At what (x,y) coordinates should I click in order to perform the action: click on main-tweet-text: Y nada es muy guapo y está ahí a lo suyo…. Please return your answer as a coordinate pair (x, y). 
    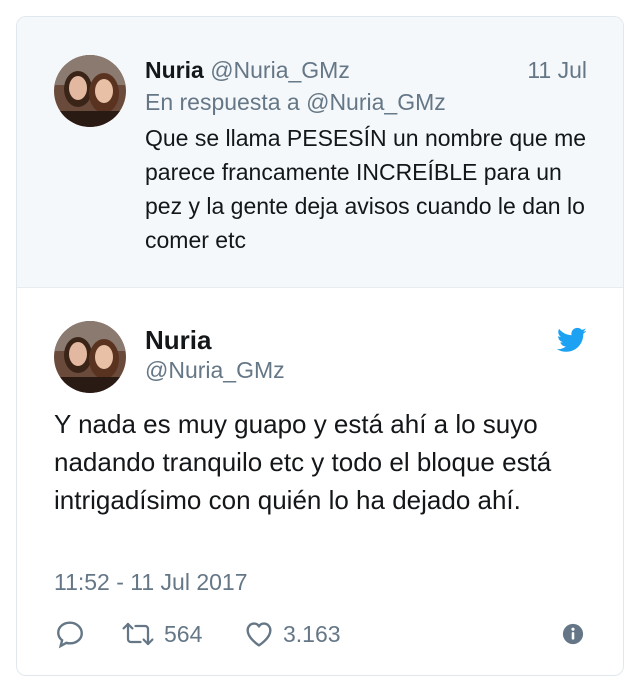
    Looking at the image, I should click on (303, 462).